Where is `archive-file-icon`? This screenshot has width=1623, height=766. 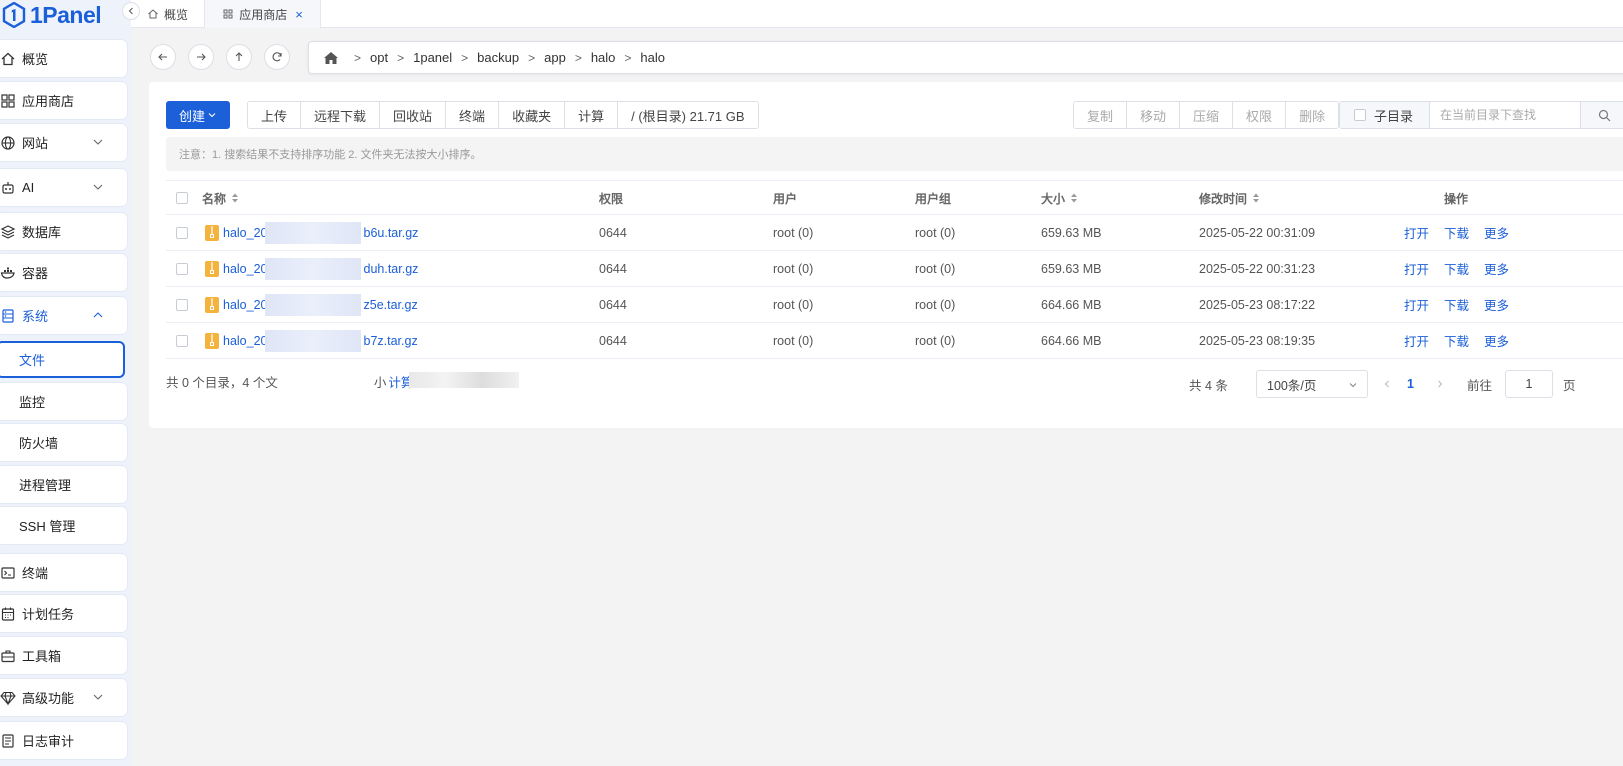
archive-file-icon is located at coordinates (212, 304).